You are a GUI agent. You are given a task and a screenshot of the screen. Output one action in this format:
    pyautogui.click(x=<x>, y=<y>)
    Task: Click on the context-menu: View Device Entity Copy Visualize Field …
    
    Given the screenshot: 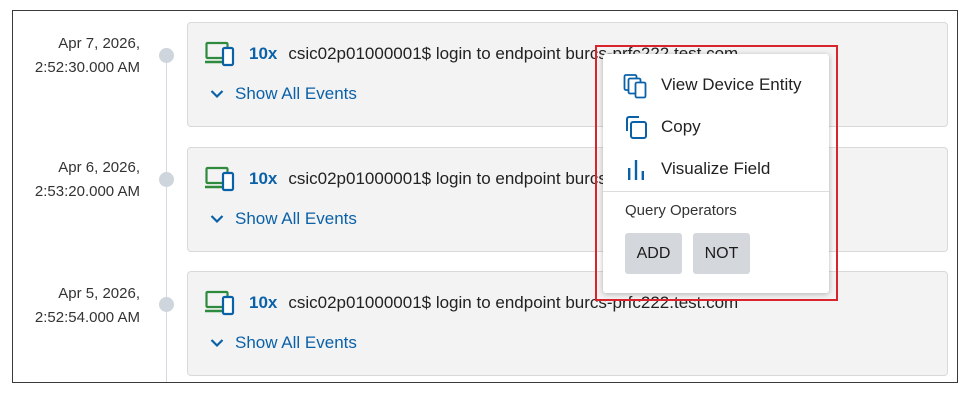 What is the action you would take?
    pyautogui.click(x=716, y=173)
    